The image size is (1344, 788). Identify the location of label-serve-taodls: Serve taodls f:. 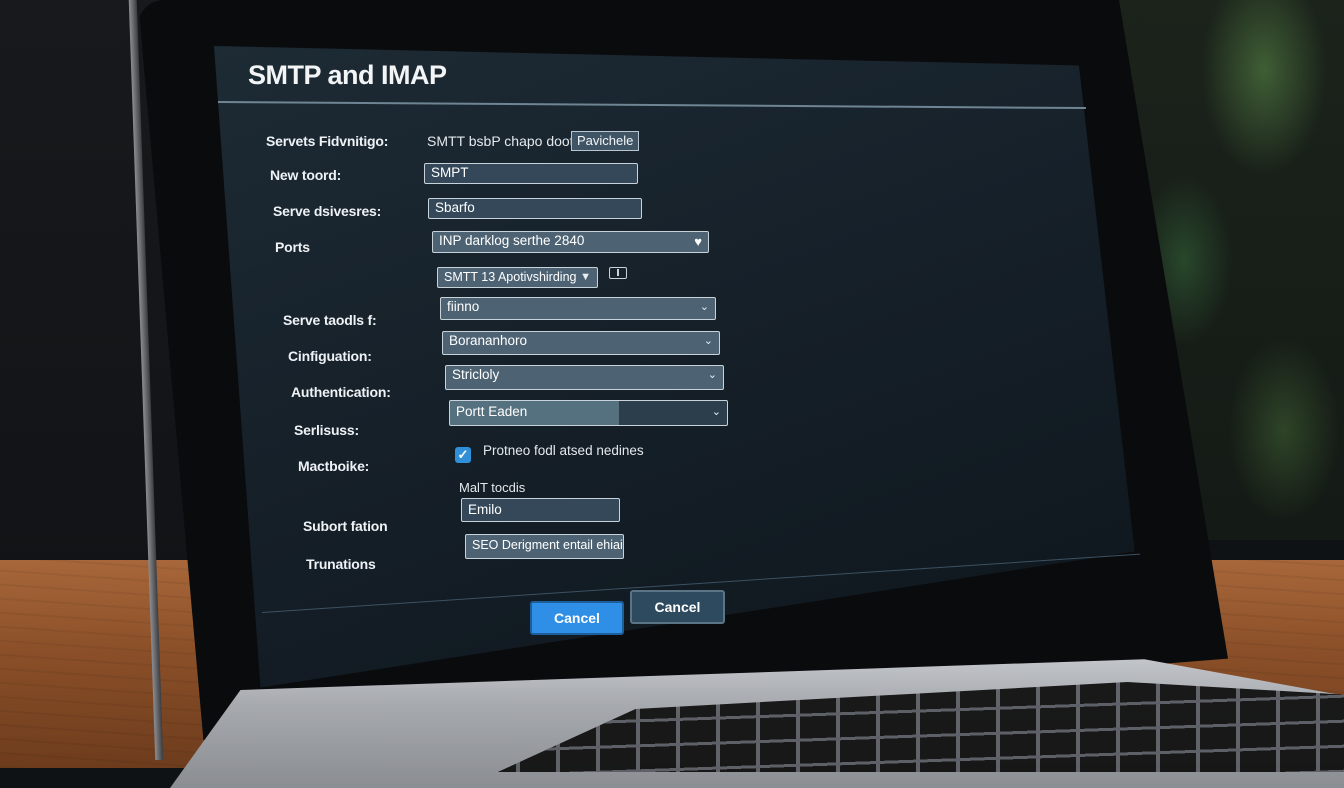
(330, 320).